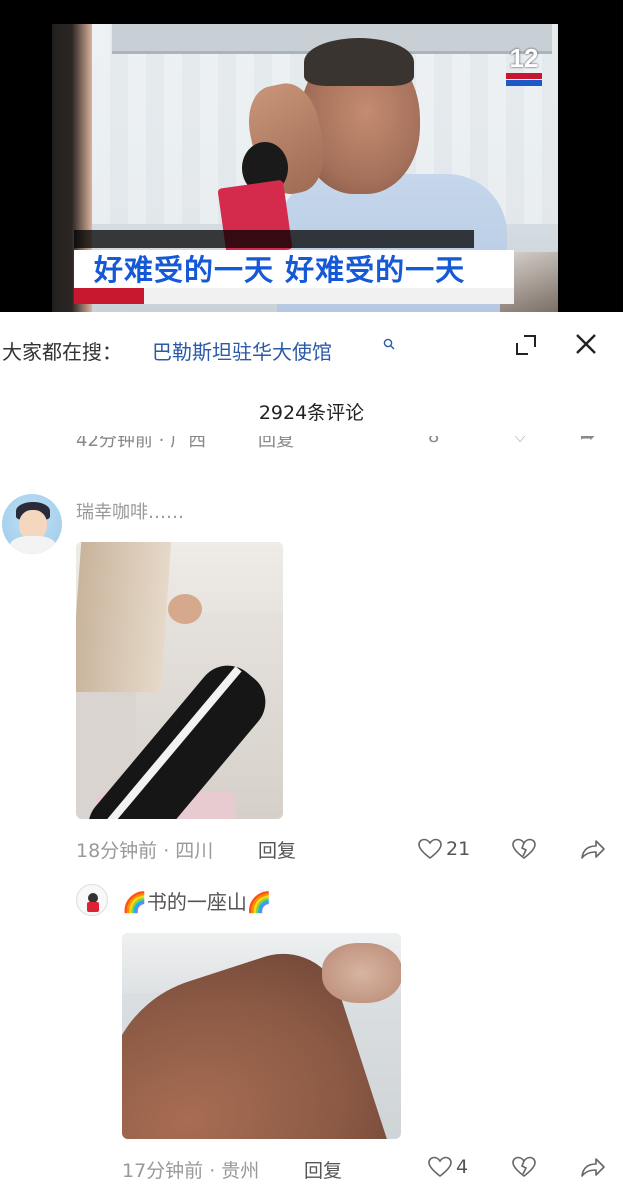  I want to click on comment-time-location: 18分钟前 · 四川, so click(145, 851).